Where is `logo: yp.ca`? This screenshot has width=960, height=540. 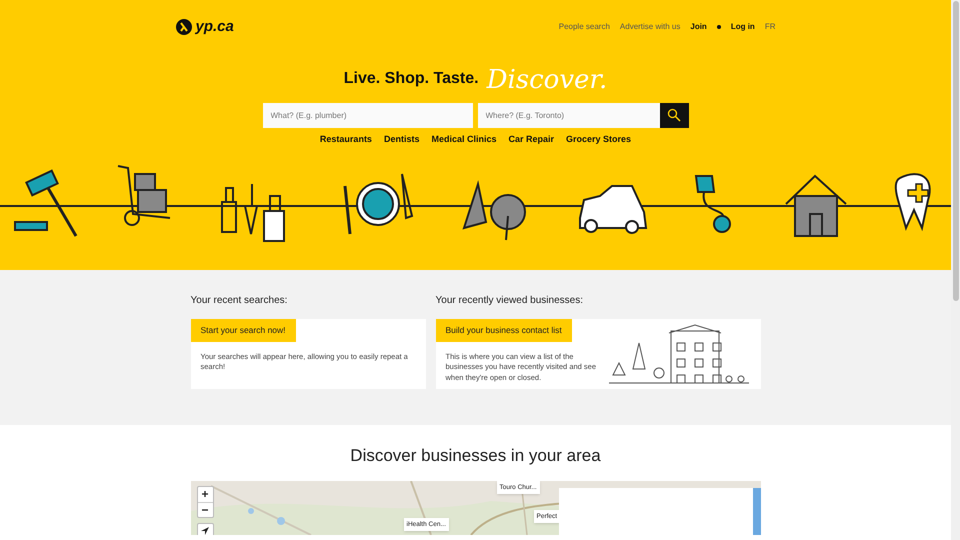 logo: yp.ca is located at coordinates (215, 27).